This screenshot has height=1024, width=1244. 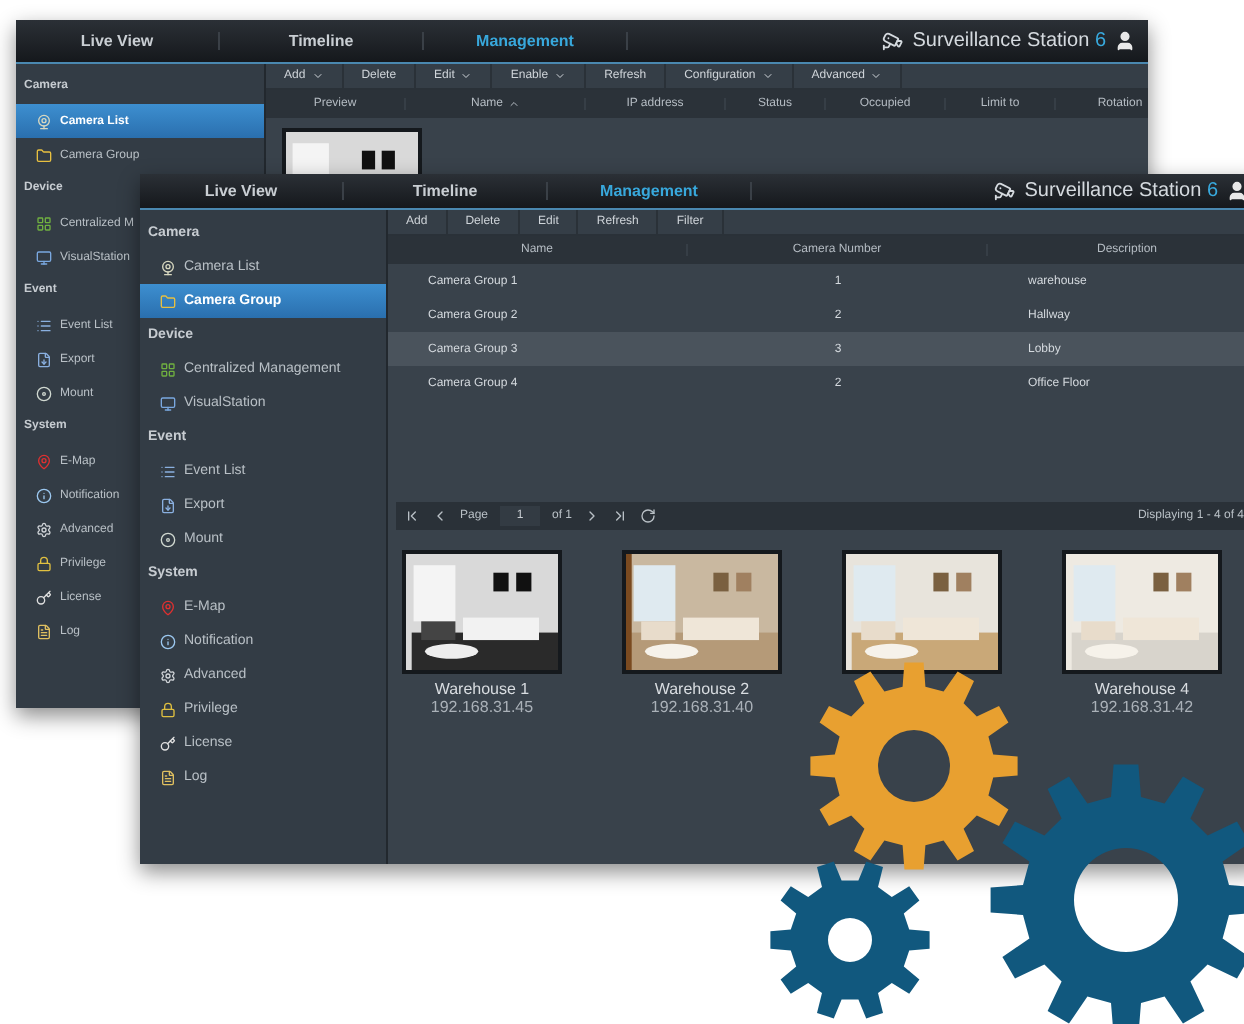 What do you see at coordinates (482, 689) in the screenshot?
I see `camera-name: Warehouse 1` at bounding box center [482, 689].